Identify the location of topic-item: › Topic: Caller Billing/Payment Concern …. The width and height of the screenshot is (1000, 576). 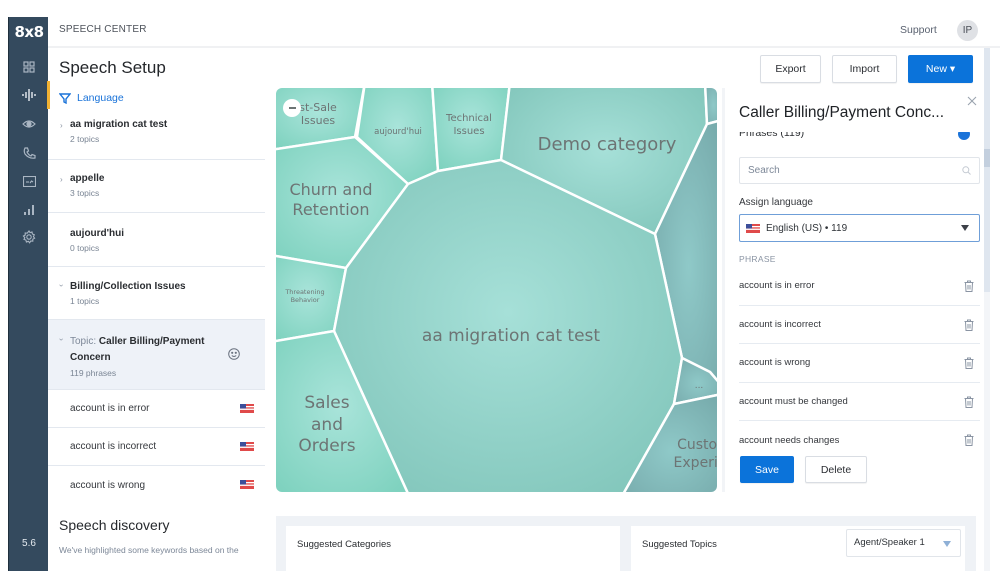
(156, 355).